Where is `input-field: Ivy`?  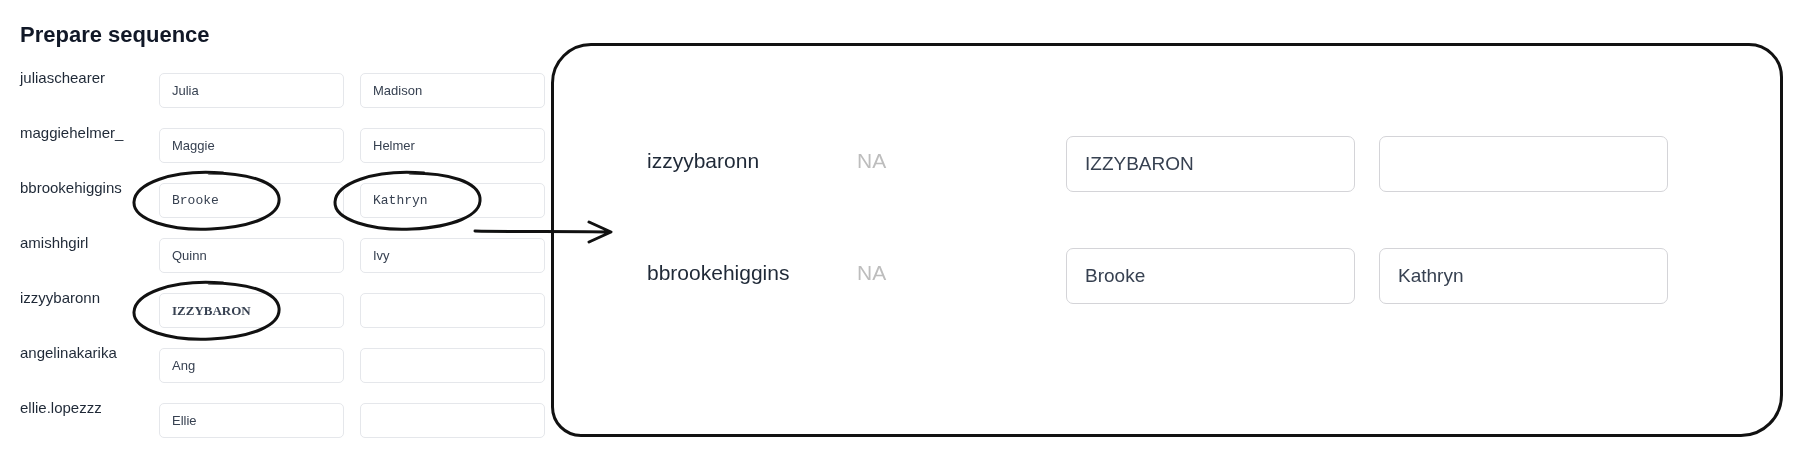
input-field: Ivy is located at coordinates (452, 255).